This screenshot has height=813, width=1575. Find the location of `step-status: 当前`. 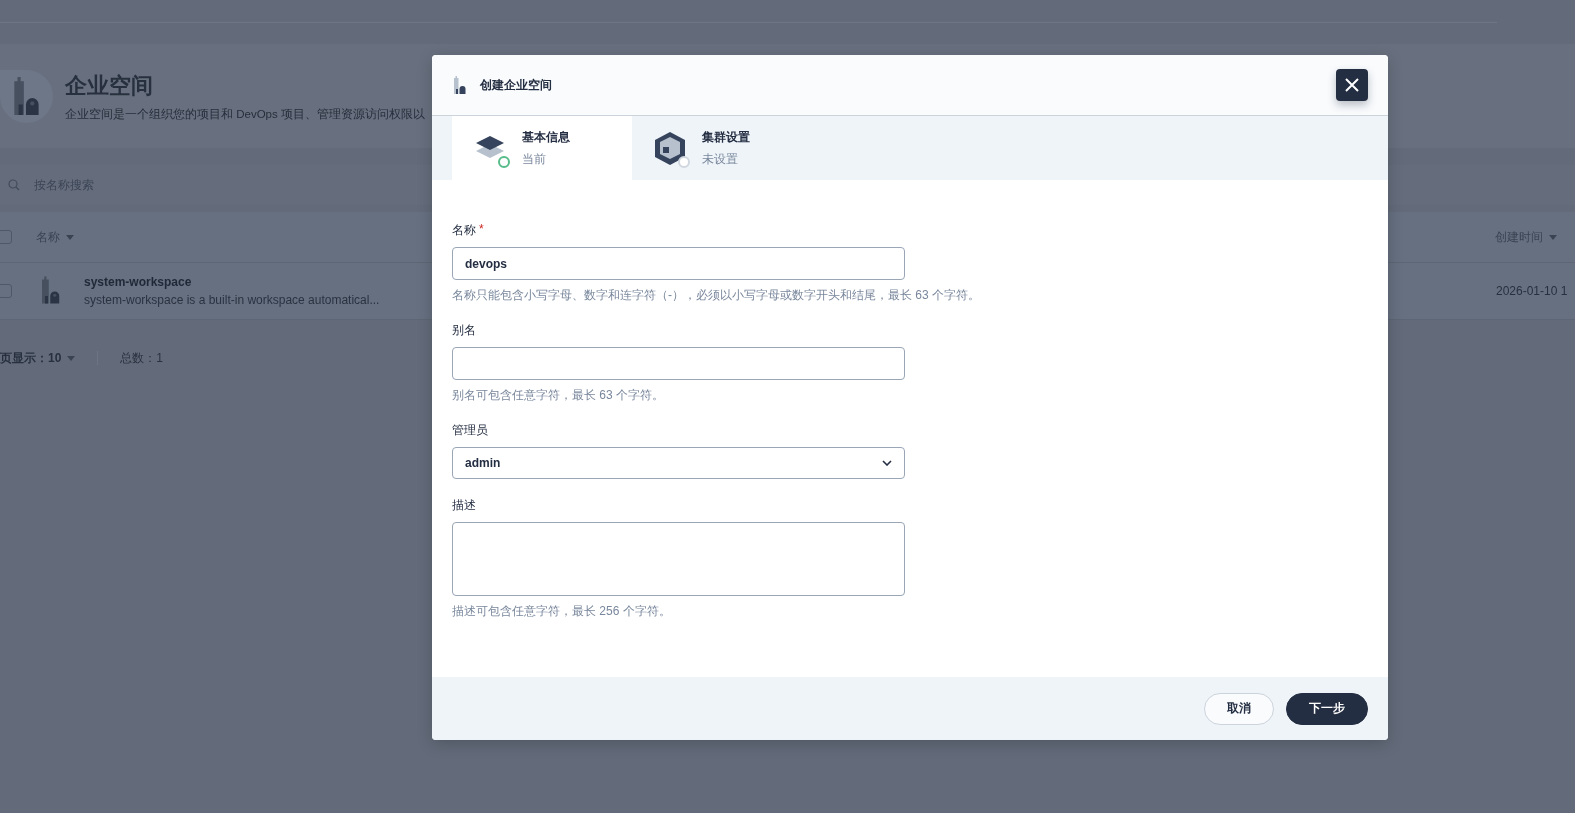

step-status: 当前 is located at coordinates (534, 159).